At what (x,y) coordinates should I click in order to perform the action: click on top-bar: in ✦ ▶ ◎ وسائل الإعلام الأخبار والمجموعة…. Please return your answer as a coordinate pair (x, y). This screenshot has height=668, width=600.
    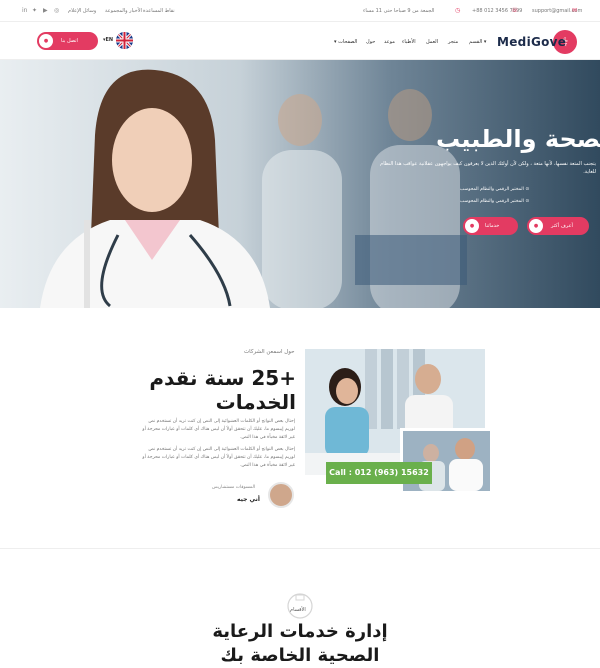
    Looking at the image, I should click on (300, 11).